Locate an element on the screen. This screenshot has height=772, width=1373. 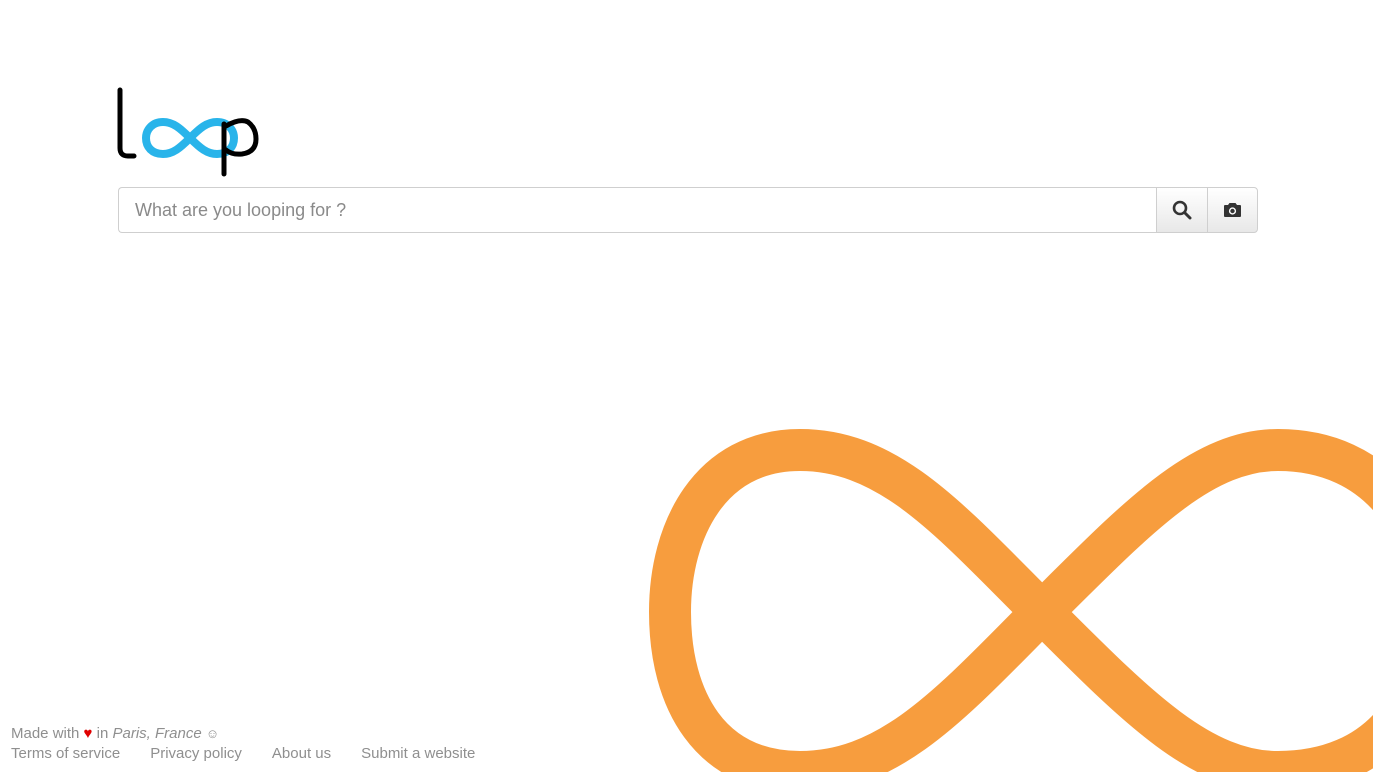
privacy-policy-link: Privacy policy is located at coordinates (196, 754).